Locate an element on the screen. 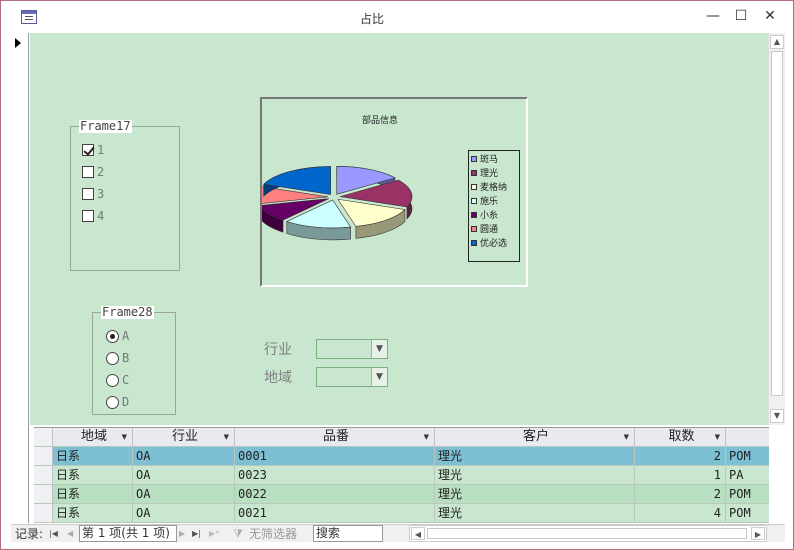  scroll-right-icon: ▶ is located at coordinates (758, 533).